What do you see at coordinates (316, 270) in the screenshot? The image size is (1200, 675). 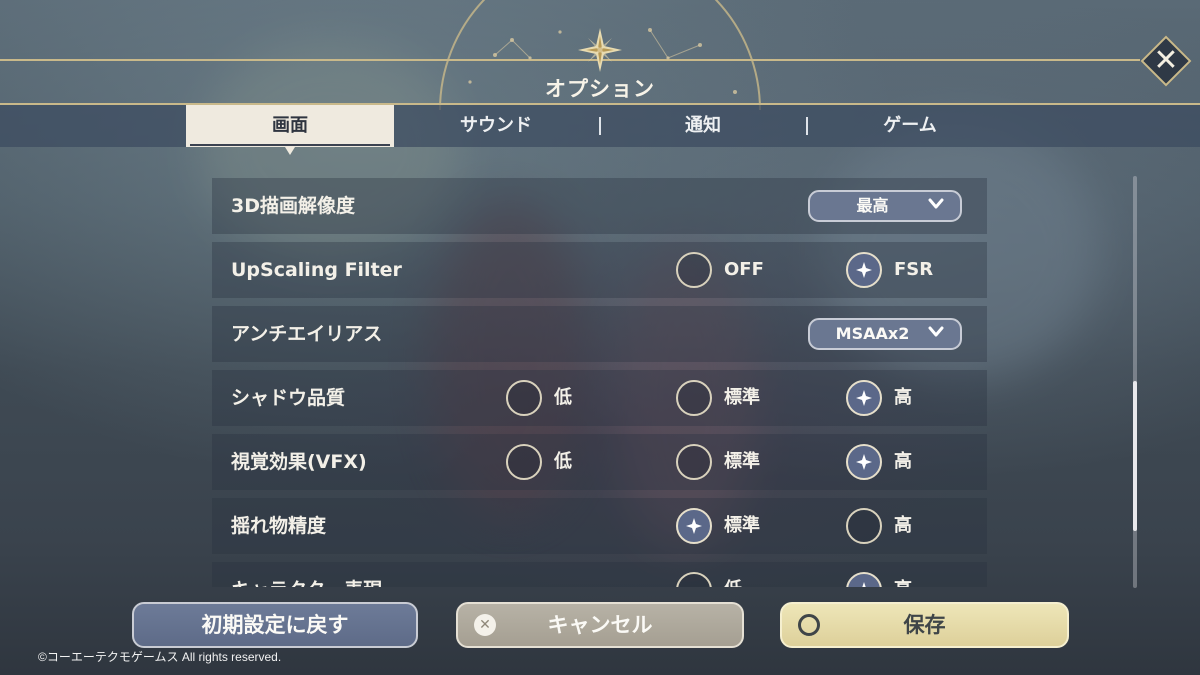 I see `setting-label: UpScaling Filter` at bounding box center [316, 270].